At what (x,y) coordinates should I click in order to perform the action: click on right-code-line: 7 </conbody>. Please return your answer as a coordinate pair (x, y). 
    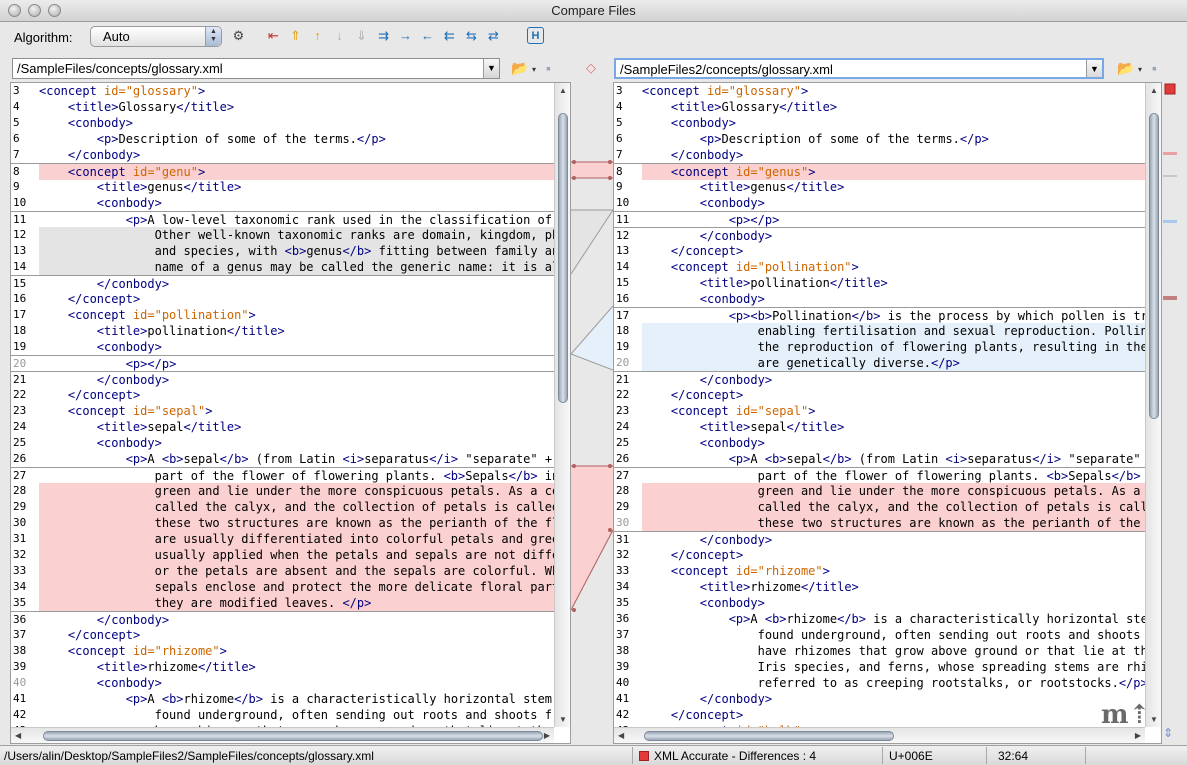
    Looking at the image, I should click on (879, 155).